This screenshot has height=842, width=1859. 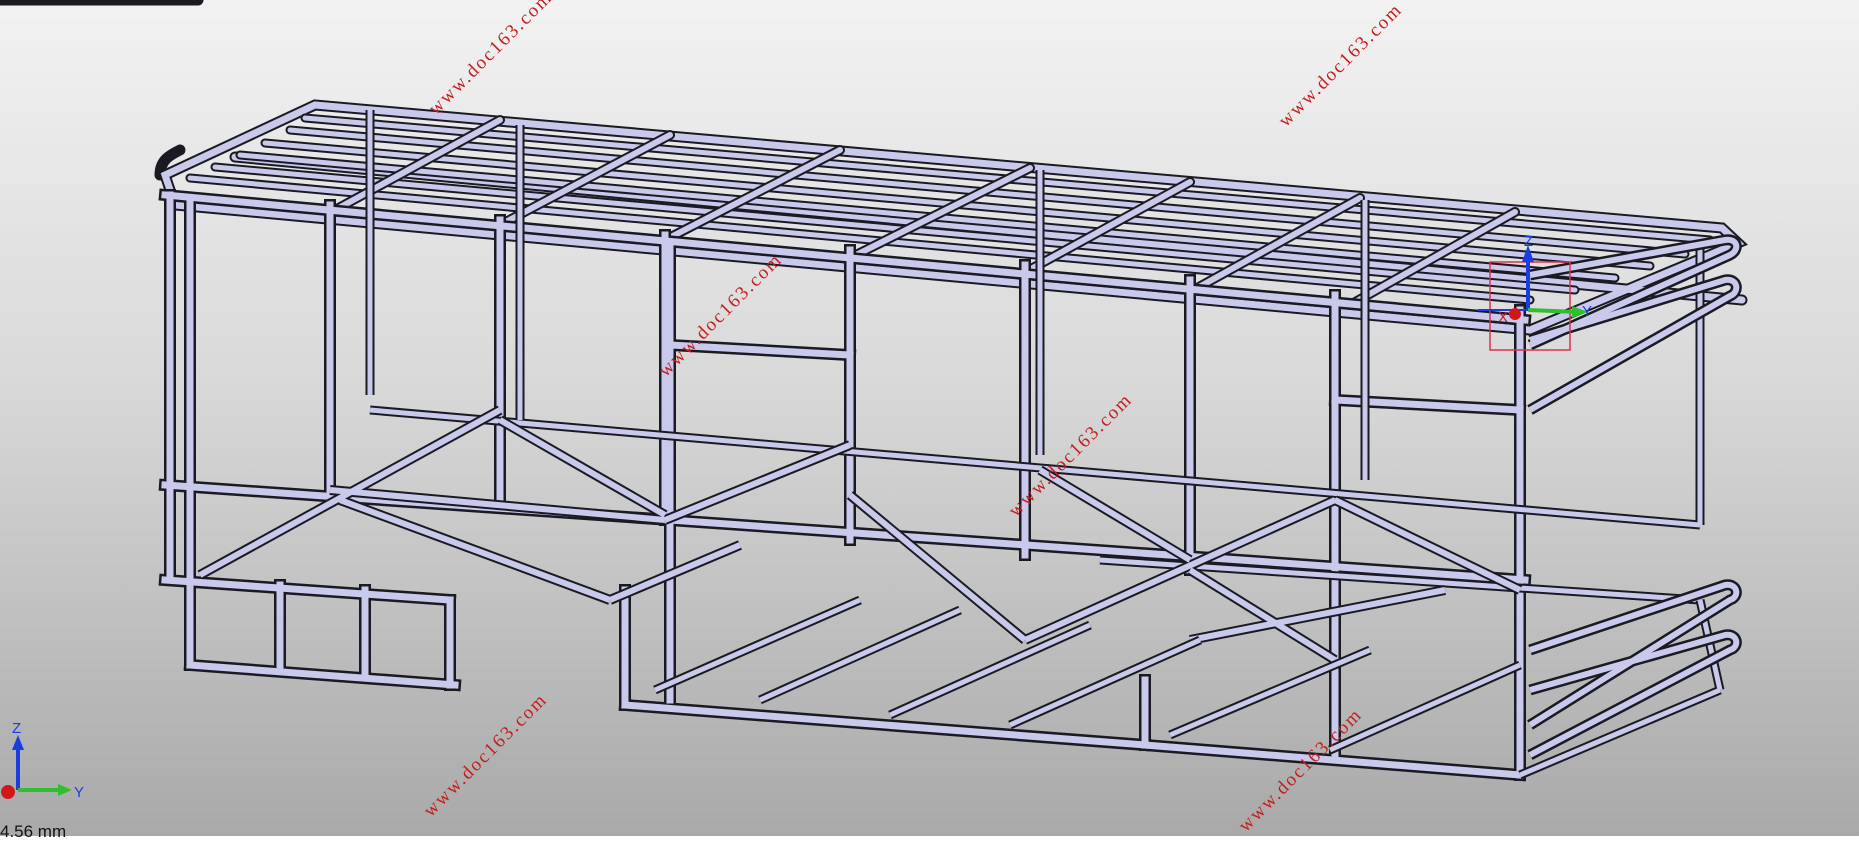 I want to click on triad-z-label: Z, so click(x=1528, y=241).